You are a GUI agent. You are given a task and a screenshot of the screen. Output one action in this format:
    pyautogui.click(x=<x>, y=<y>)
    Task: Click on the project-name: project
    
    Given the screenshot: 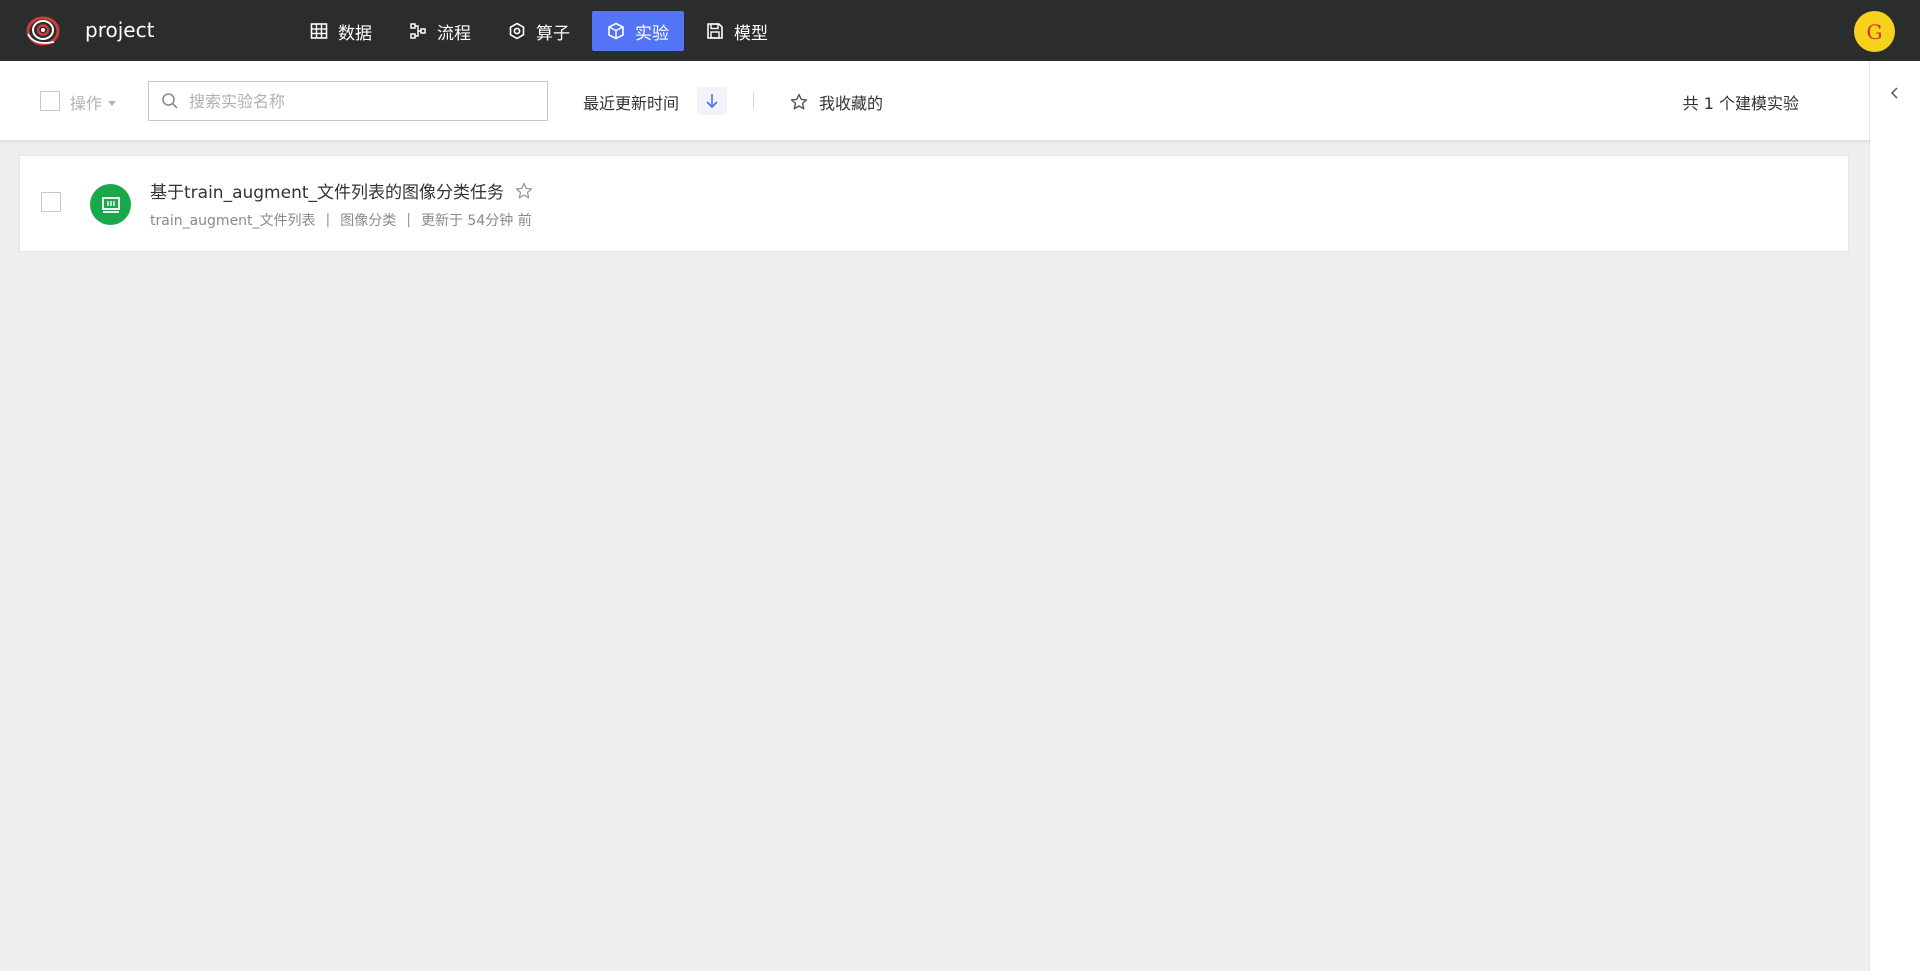 What is the action you would take?
    pyautogui.click(x=119, y=30)
    